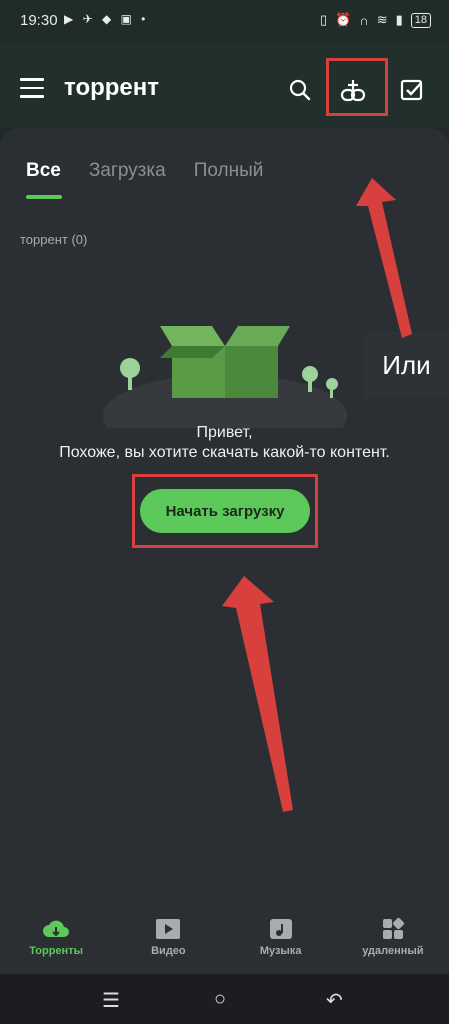 The height and width of the screenshot is (1024, 449). What do you see at coordinates (300, 90) in the screenshot?
I see `search-icon` at bounding box center [300, 90].